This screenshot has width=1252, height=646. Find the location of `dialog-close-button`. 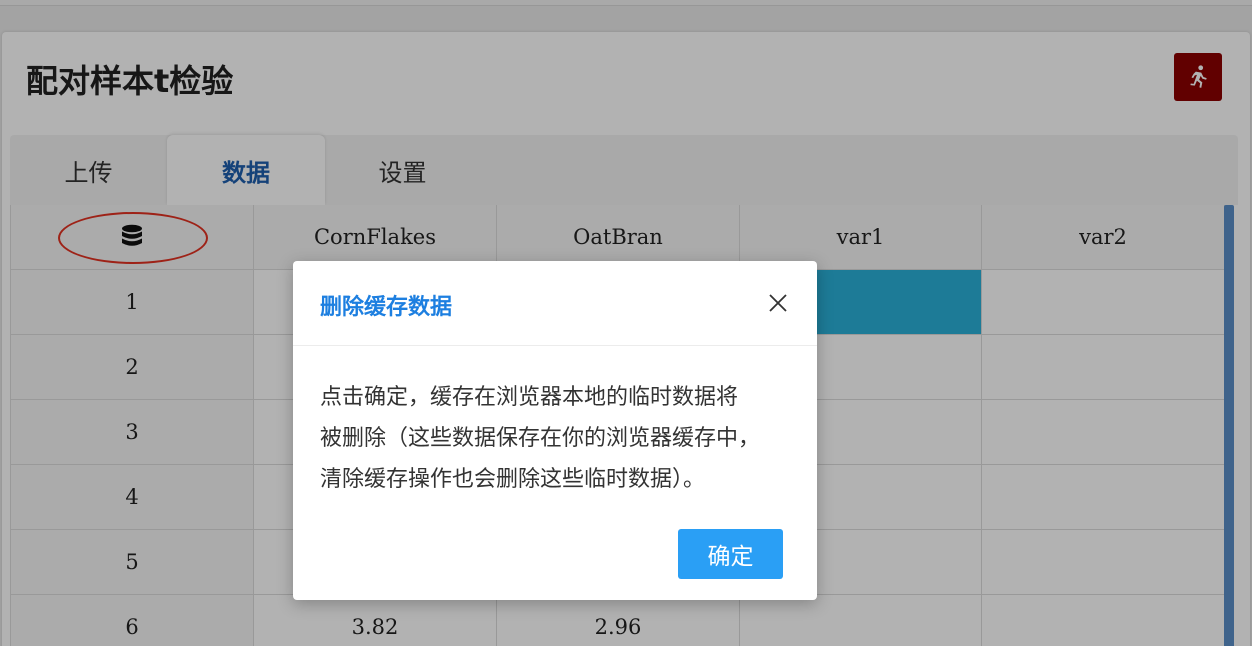

dialog-close-button is located at coordinates (778, 303).